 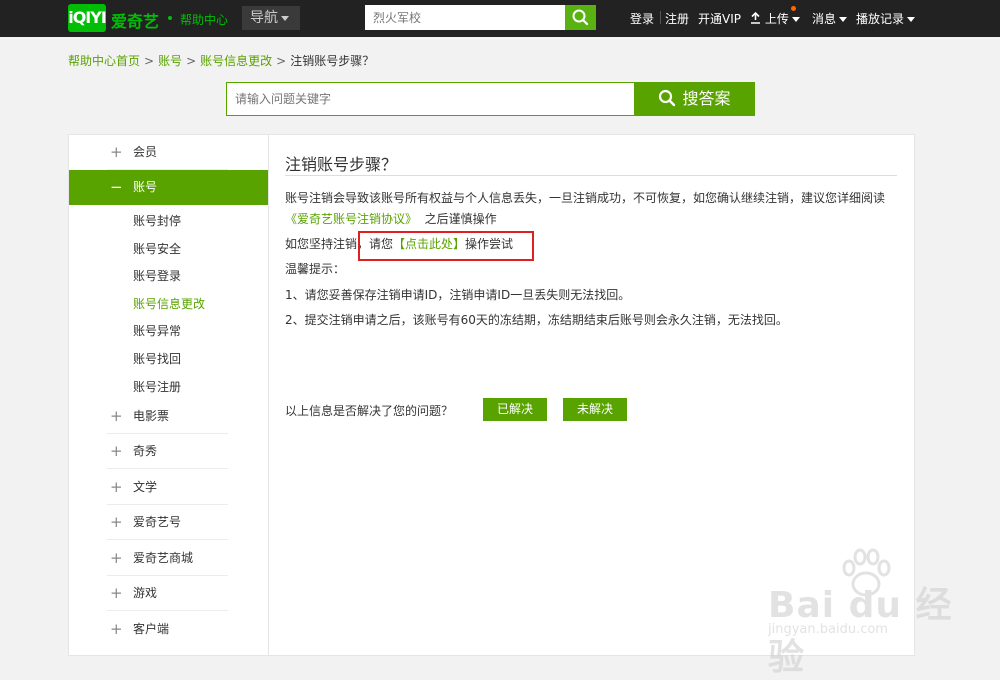 What do you see at coordinates (135, 20) in the screenshot?
I see `brand-name: 爱奇艺` at bounding box center [135, 20].